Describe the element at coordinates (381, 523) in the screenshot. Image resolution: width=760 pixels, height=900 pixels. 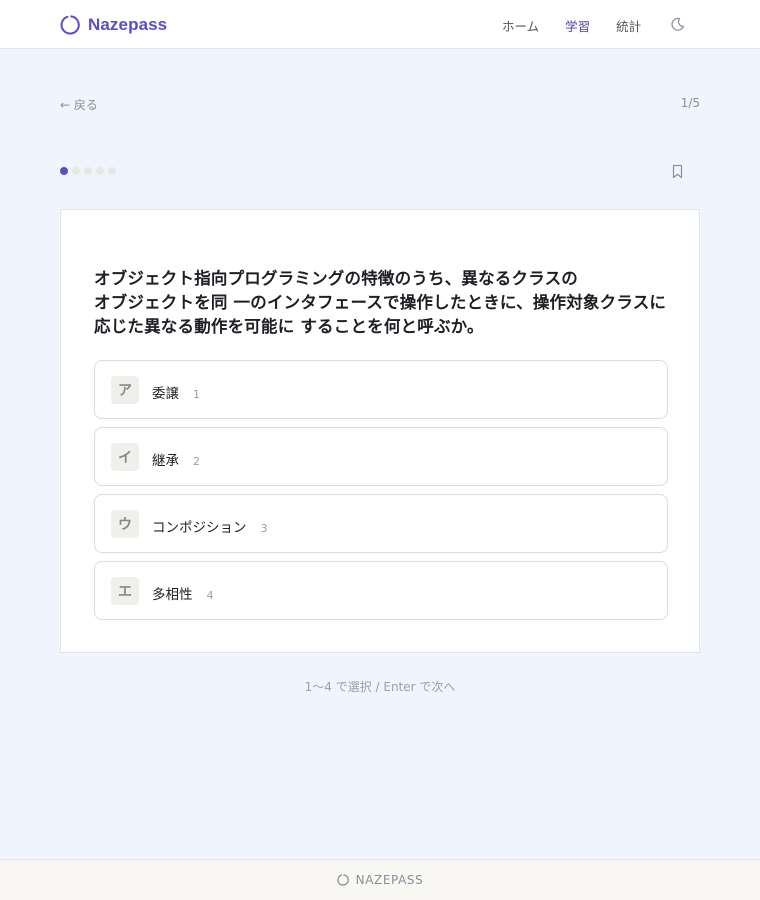
I see `choice-option-u: ウ コンポジション 3` at that location.